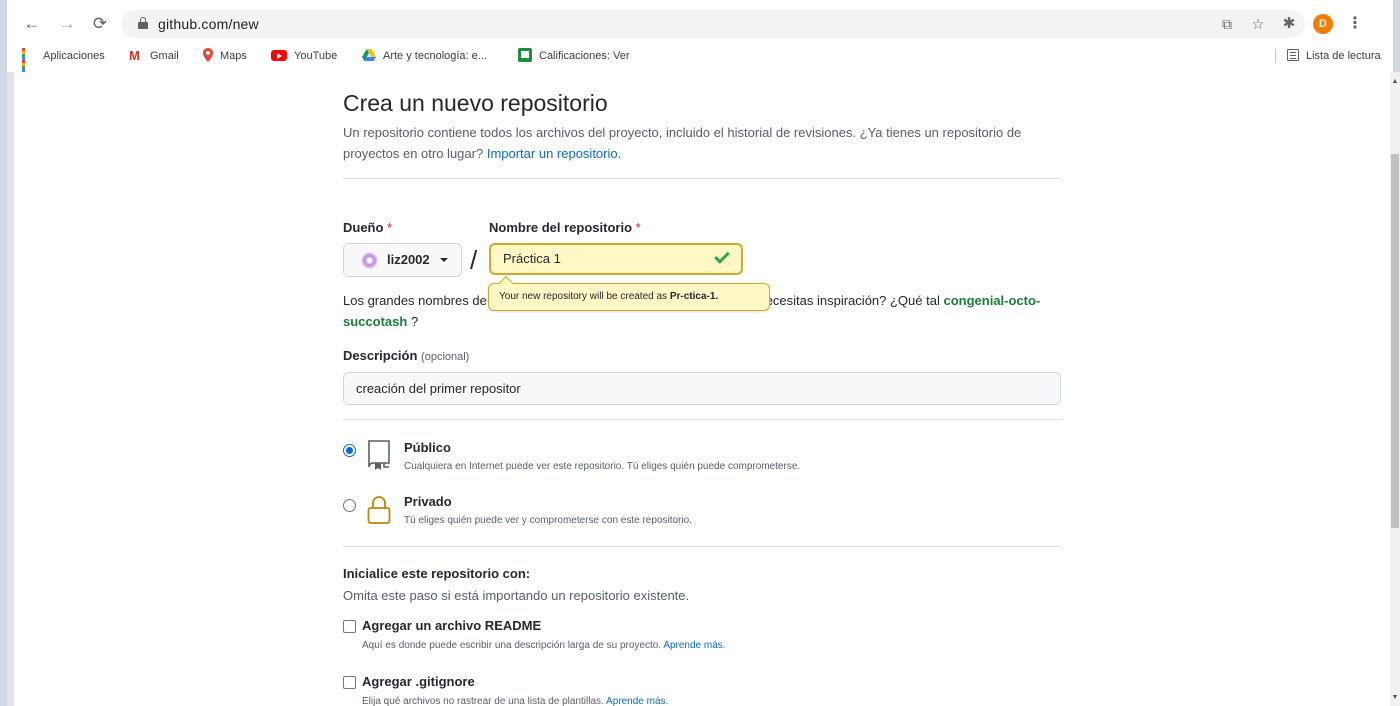 Image resolution: width=1400 pixels, height=706 pixels. I want to click on extensions-puzzle-icon: ✱, so click(1289, 24).